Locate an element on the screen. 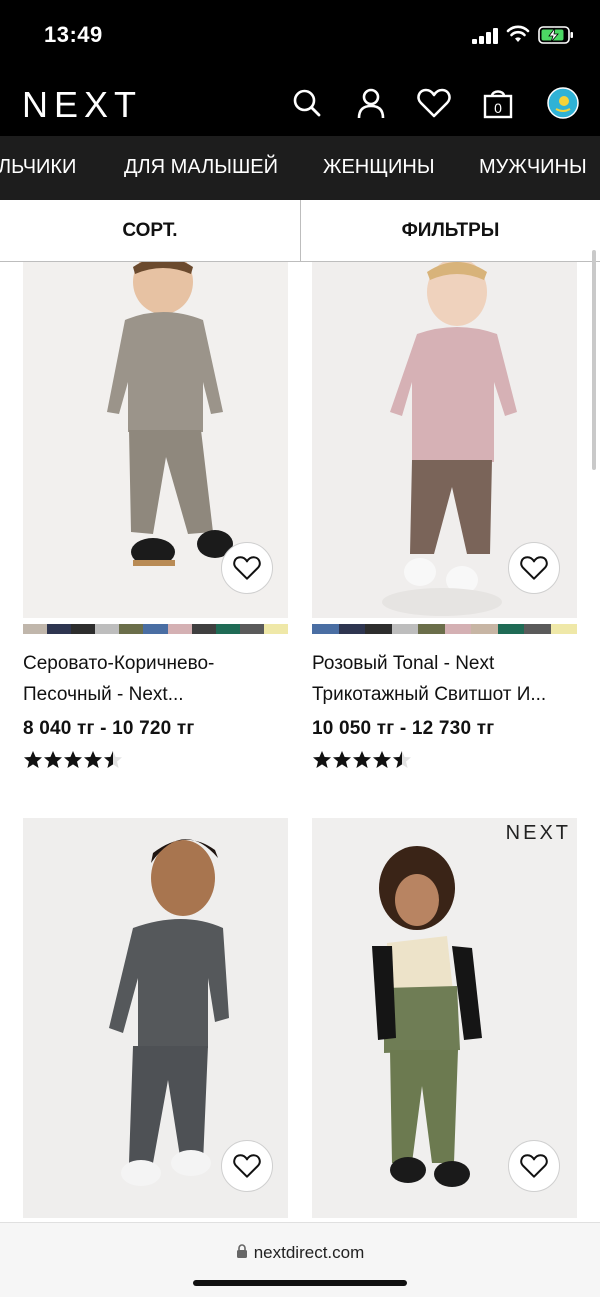 This screenshot has width=600, height=1297. home-indicator is located at coordinates (300, 1283).